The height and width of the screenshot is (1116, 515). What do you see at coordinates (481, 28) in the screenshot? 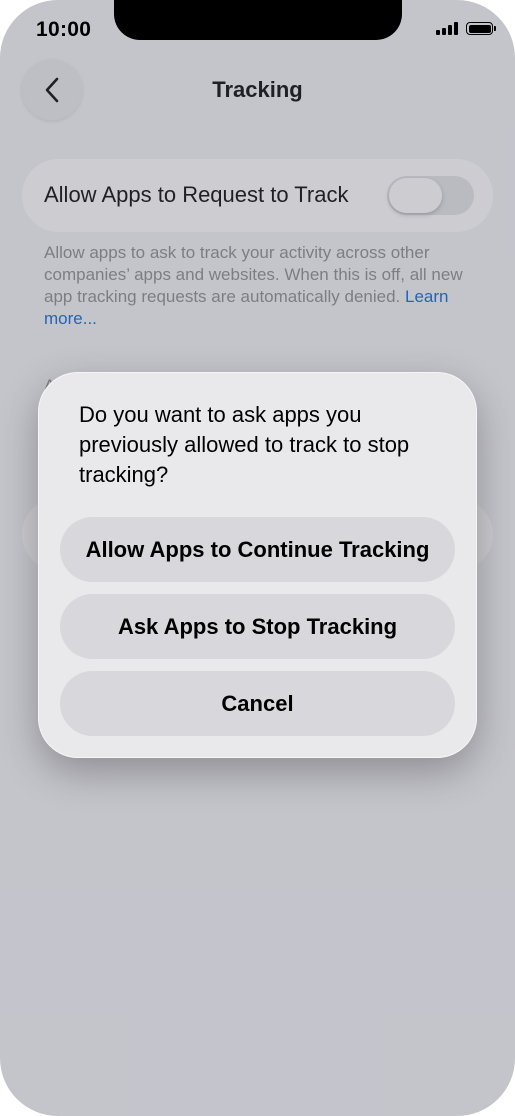
I see `battery-full-icon` at bounding box center [481, 28].